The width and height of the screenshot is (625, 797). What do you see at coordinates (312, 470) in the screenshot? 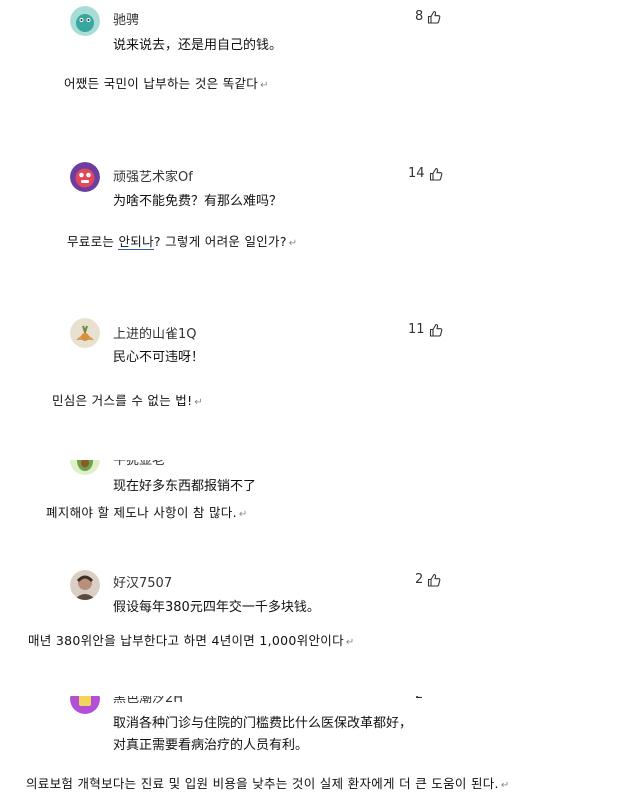
I see `clipped-comment-header: 牛犹显老 2` at bounding box center [312, 470].